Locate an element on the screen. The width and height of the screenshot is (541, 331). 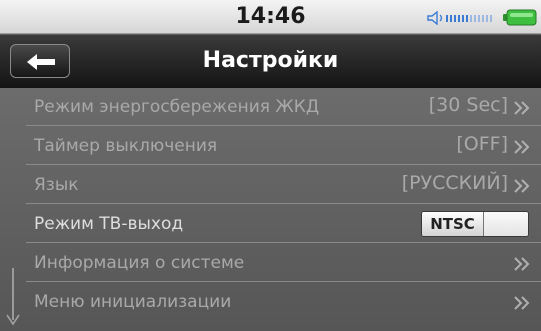
setting-system-info: Информация о системе is located at coordinates (283, 263).